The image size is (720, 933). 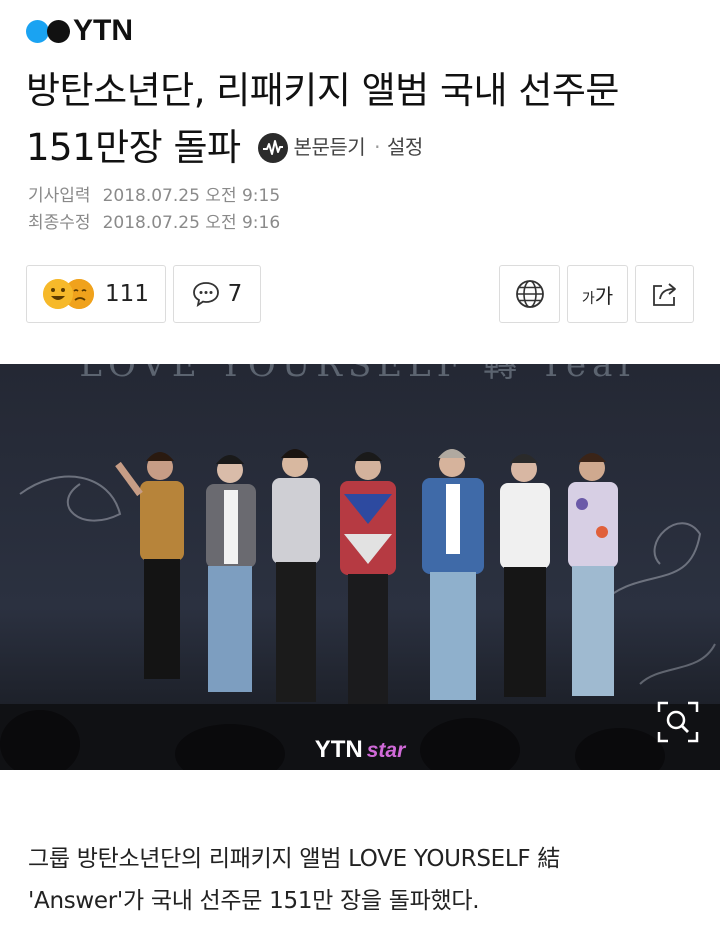 What do you see at coordinates (191, 223) in the screenshot?
I see `updated-time: 2018.07.25 오전 9:16` at bounding box center [191, 223].